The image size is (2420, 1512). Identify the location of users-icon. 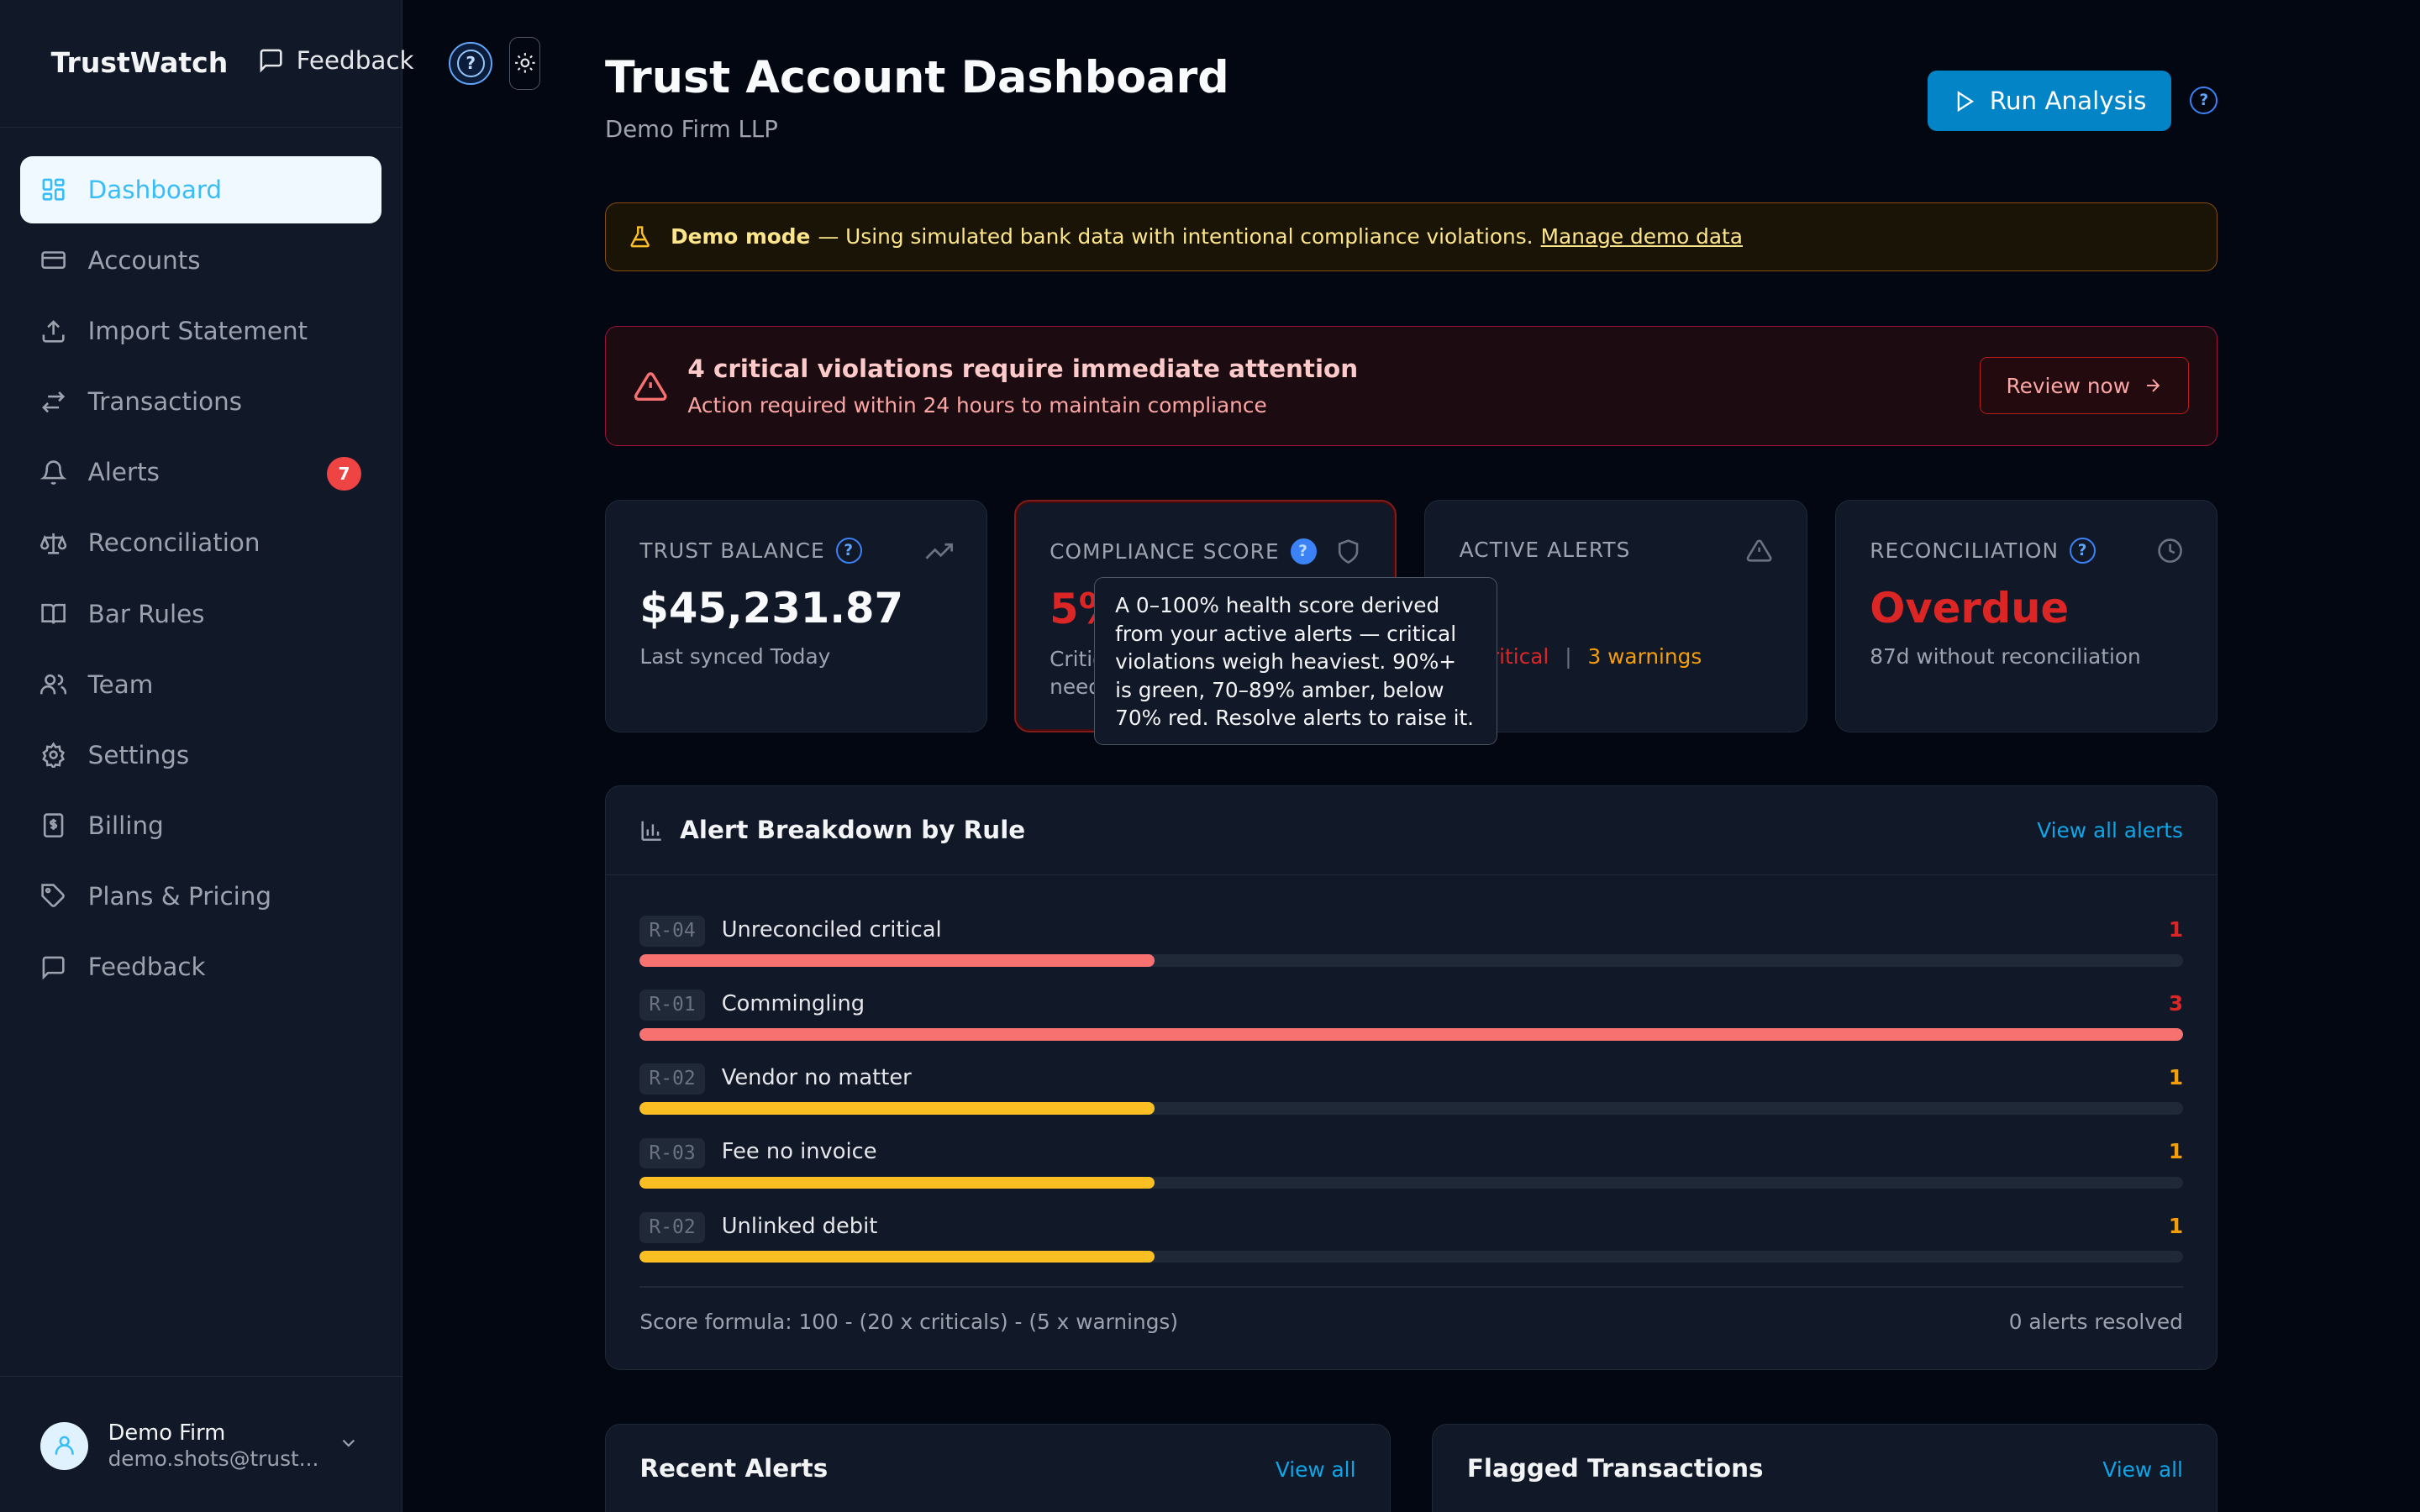
(52, 684).